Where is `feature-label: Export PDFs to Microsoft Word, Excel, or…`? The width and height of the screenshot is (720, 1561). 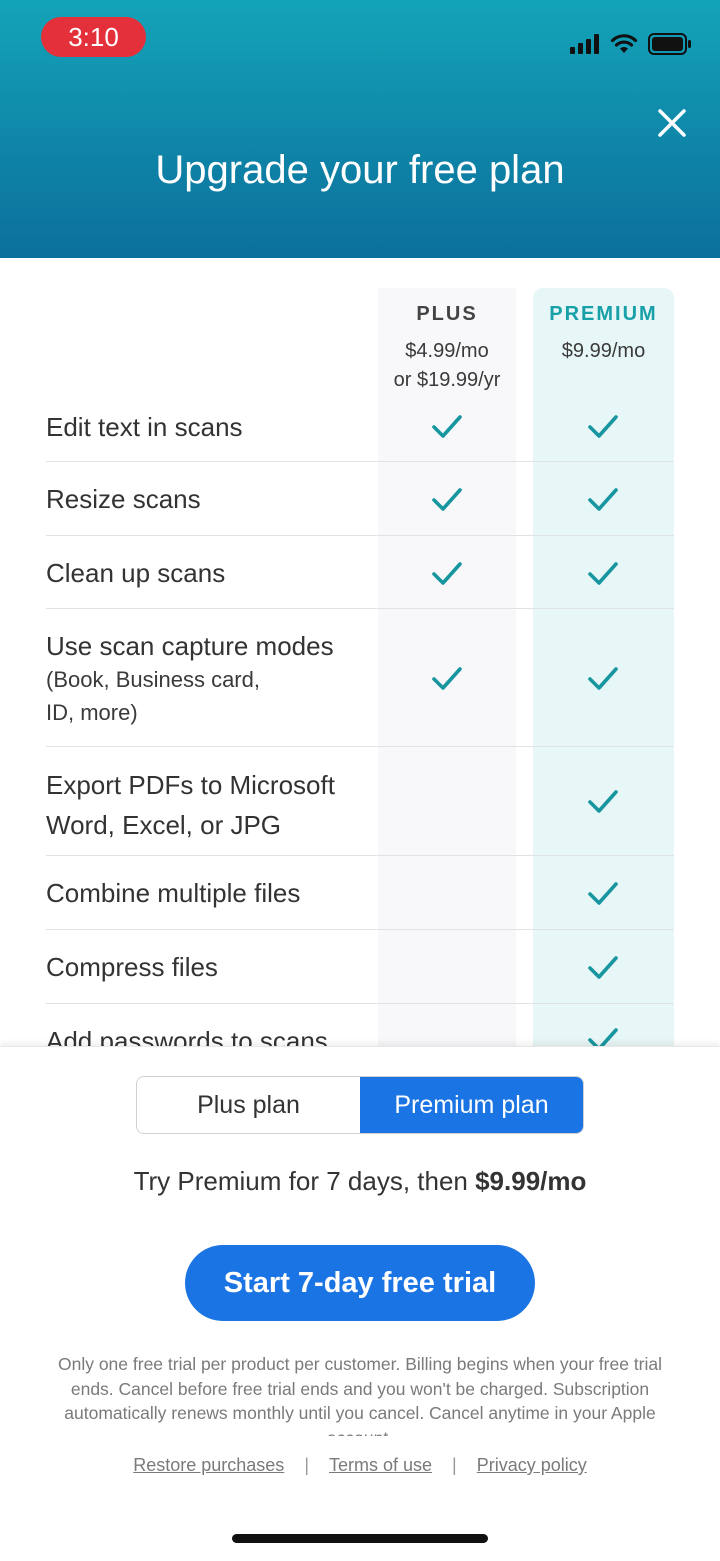
feature-label: Export PDFs to Microsoft Word, Excel, or… is located at coordinates (190, 805).